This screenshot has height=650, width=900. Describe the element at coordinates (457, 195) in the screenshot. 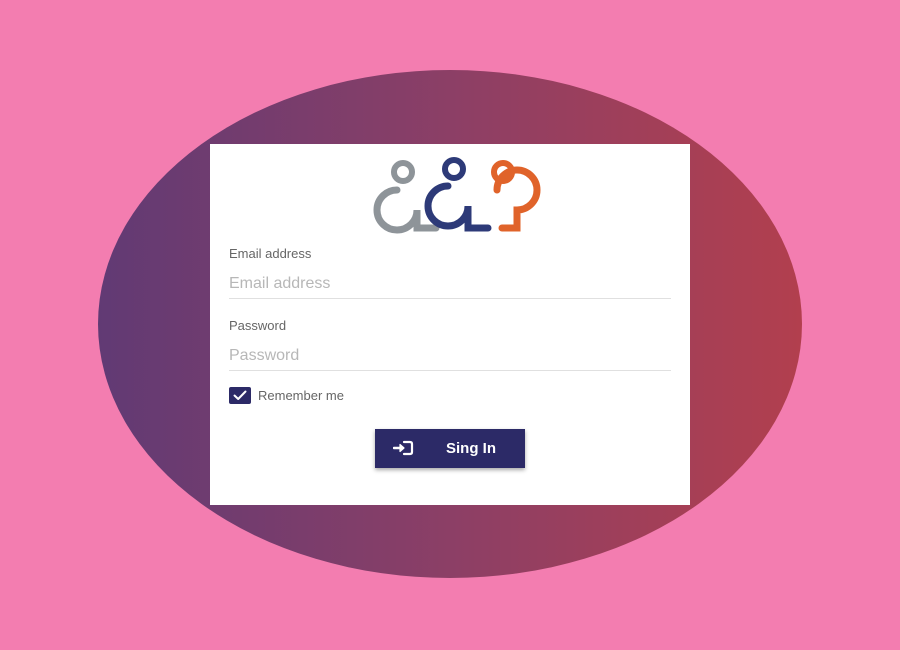

I see `people-group-logo-icon` at that location.